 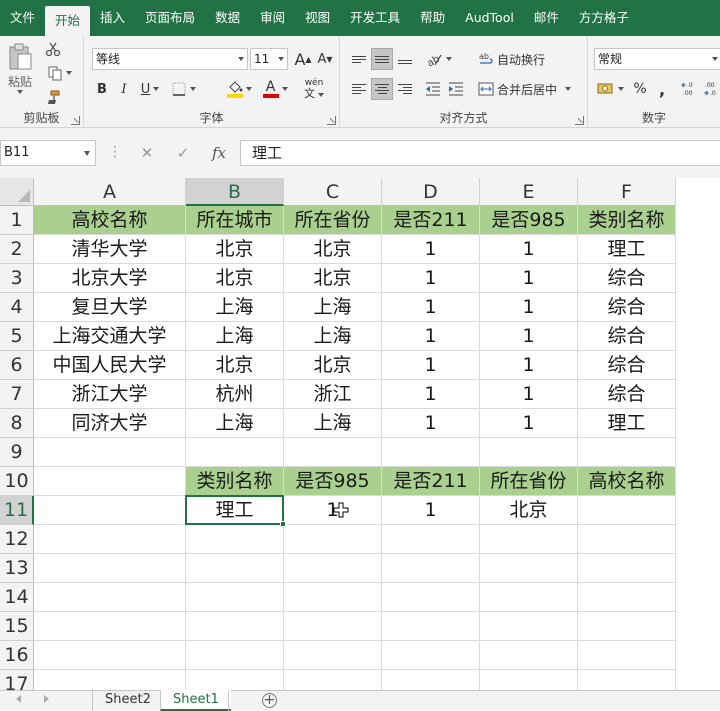 I want to click on comma-button: ,, so click(x=662, y=89).